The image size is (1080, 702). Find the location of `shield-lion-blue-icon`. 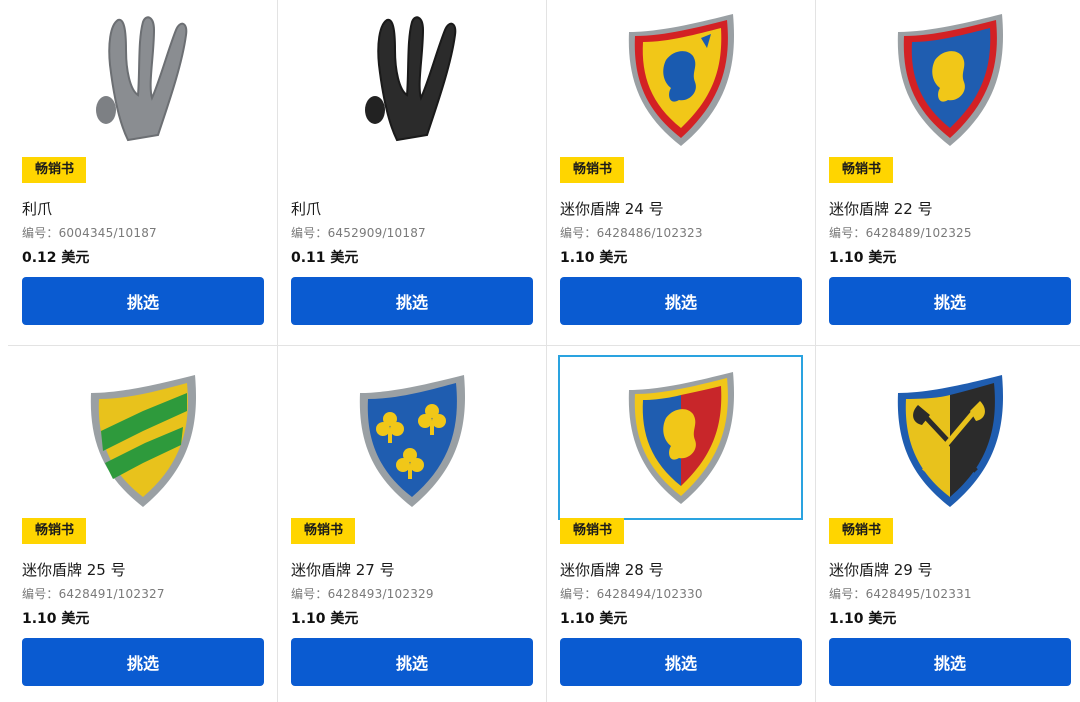

shield-lion-blue-icon is located at coordinates (950, 80).